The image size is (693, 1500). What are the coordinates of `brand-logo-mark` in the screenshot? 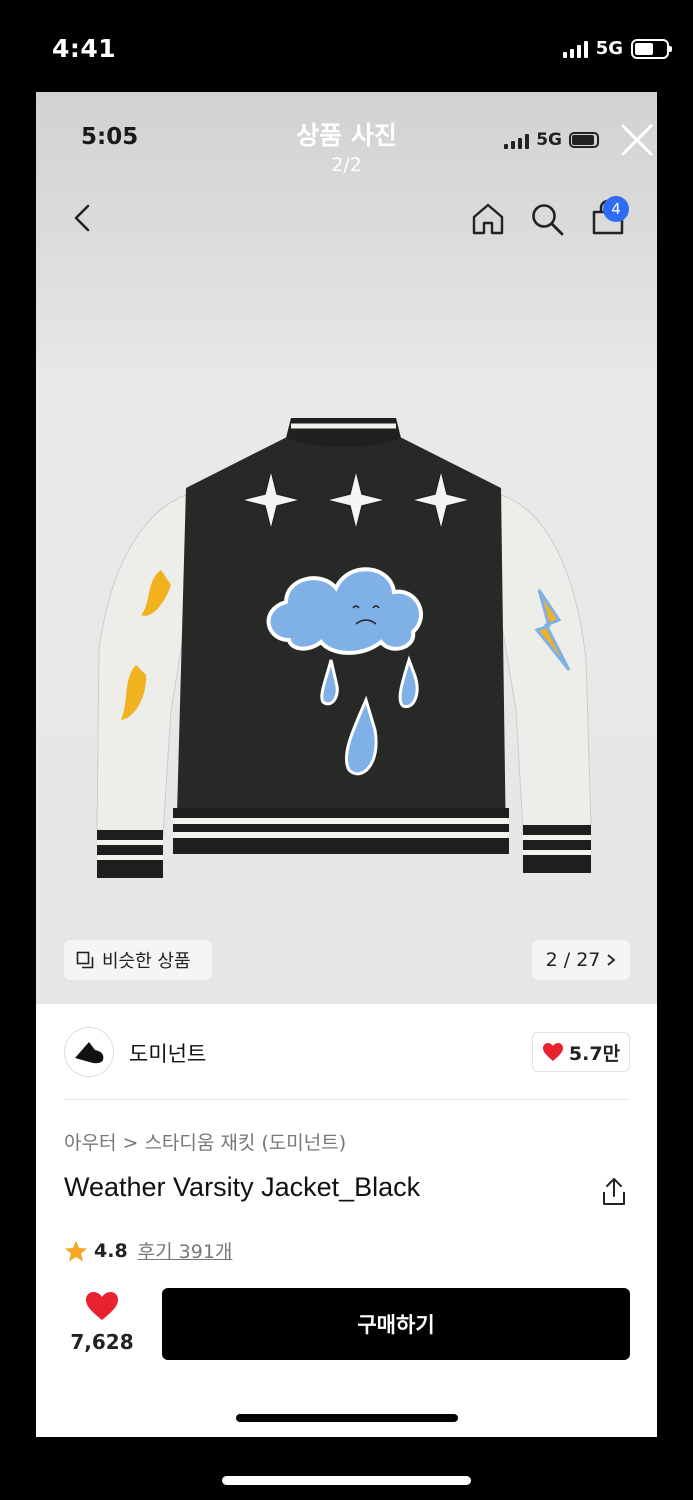 It's located at (89, 1053).